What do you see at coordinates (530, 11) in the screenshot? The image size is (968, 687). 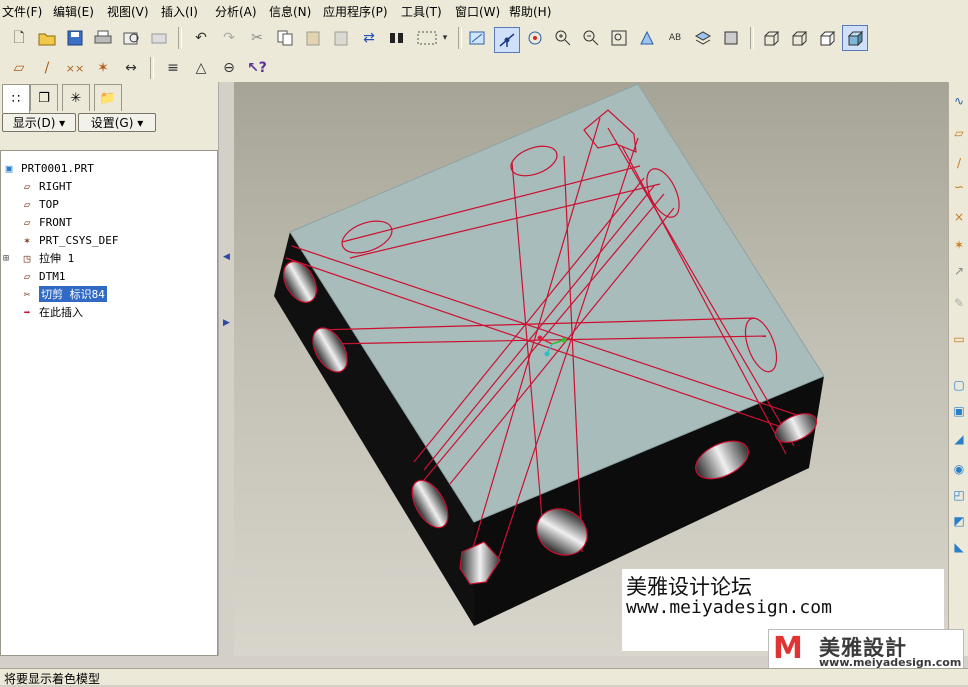 I see `menu-help: 帮助(H)` at bounding box center [530, 11].